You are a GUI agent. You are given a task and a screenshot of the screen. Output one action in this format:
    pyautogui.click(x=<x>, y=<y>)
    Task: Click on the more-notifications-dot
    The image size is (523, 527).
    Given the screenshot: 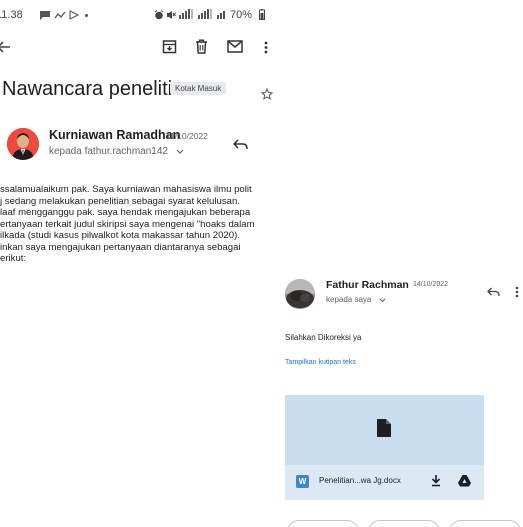 What is the action you would take?
    pyautogui.click(x=86, y=15)
    